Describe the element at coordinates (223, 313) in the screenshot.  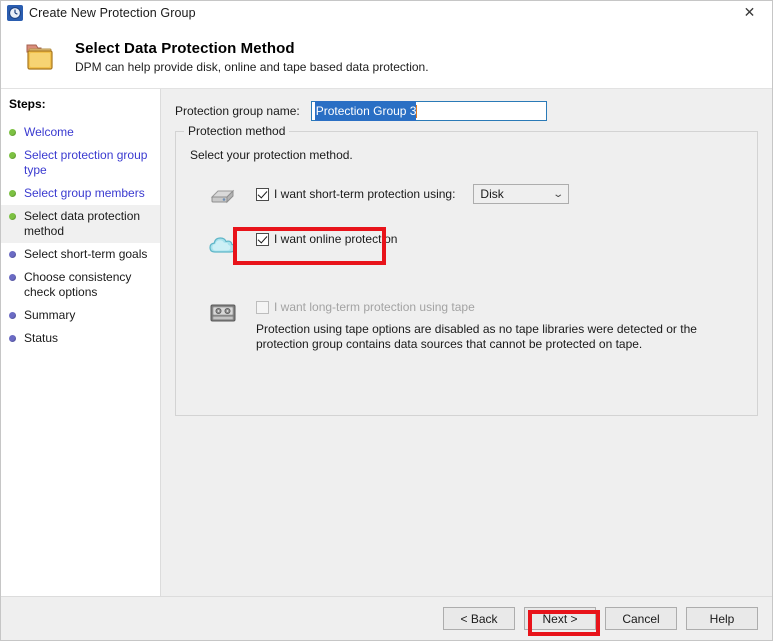
I see `tape-icon` at that location.